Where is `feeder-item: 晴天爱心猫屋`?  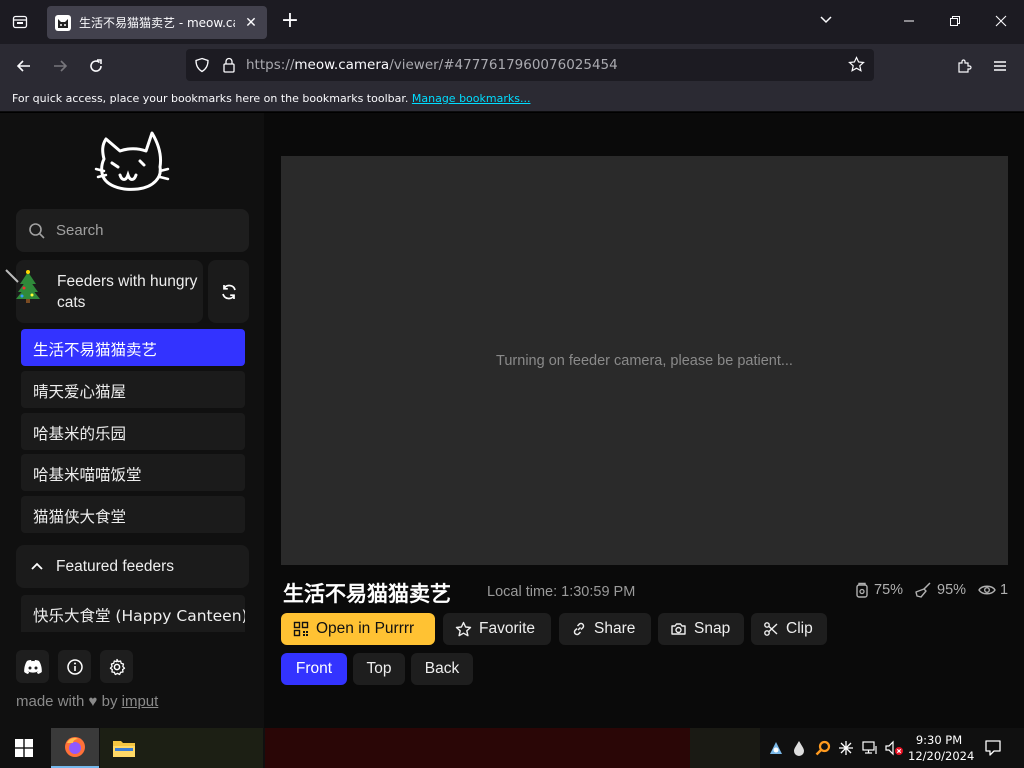
feeder-item: 晴天爱心猫屋 is located at coordinates (133, 389).